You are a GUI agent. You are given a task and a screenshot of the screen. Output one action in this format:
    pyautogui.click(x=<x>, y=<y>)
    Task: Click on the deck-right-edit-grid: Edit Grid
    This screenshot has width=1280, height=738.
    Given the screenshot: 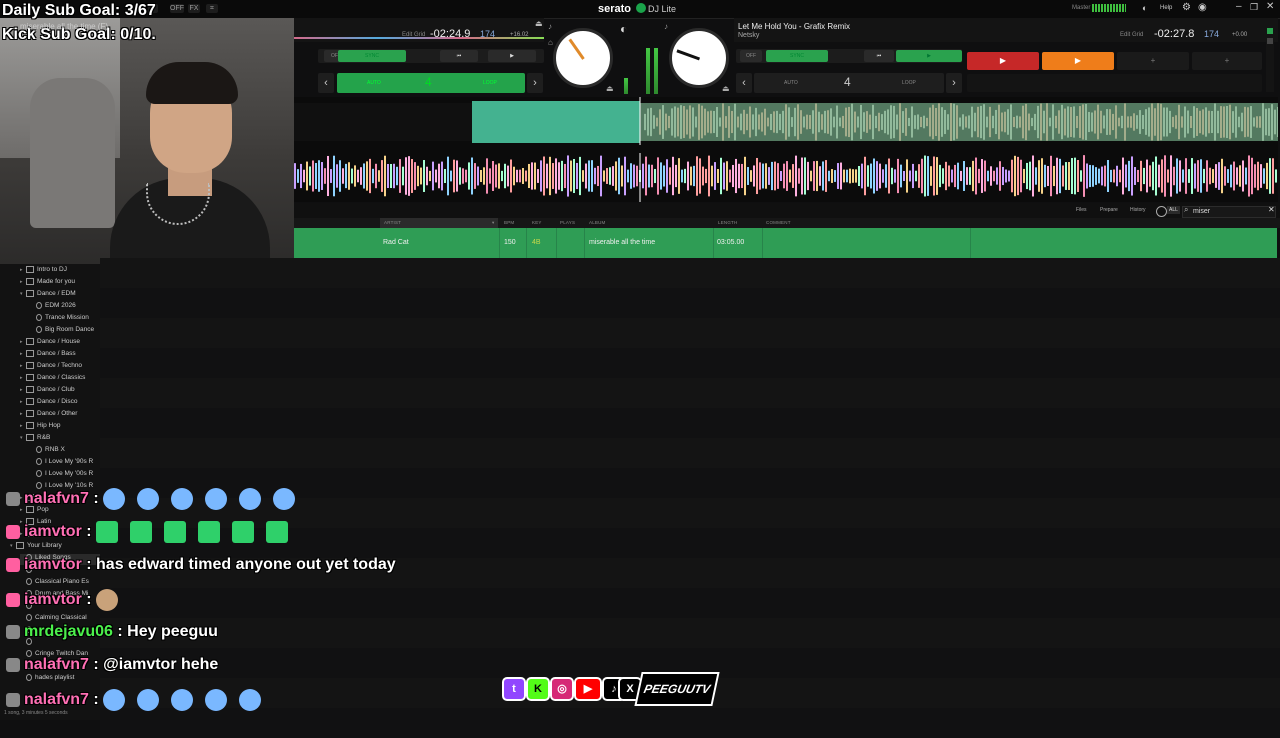 What is the action you would take?
    pyautogui.click(x=1131, y=35)
    